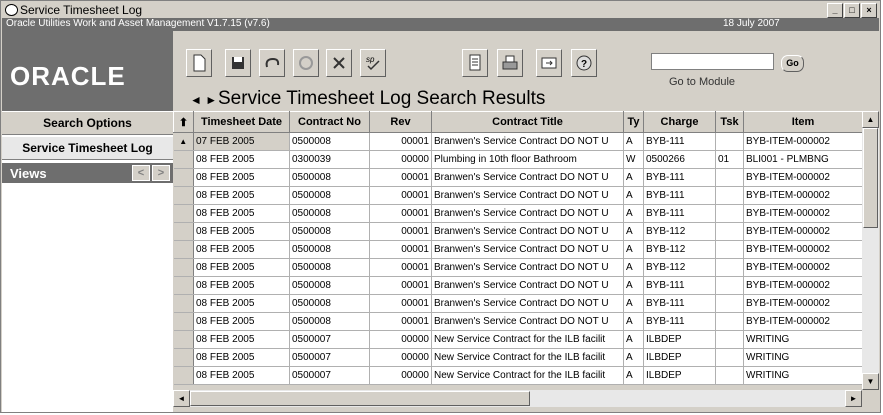 This screenshot has height=415, width=883. Describe the element at coordinates (527, 159) in the screenshot. I see `table-cell: Plumbing in 10th floor Bathroom` at that location.